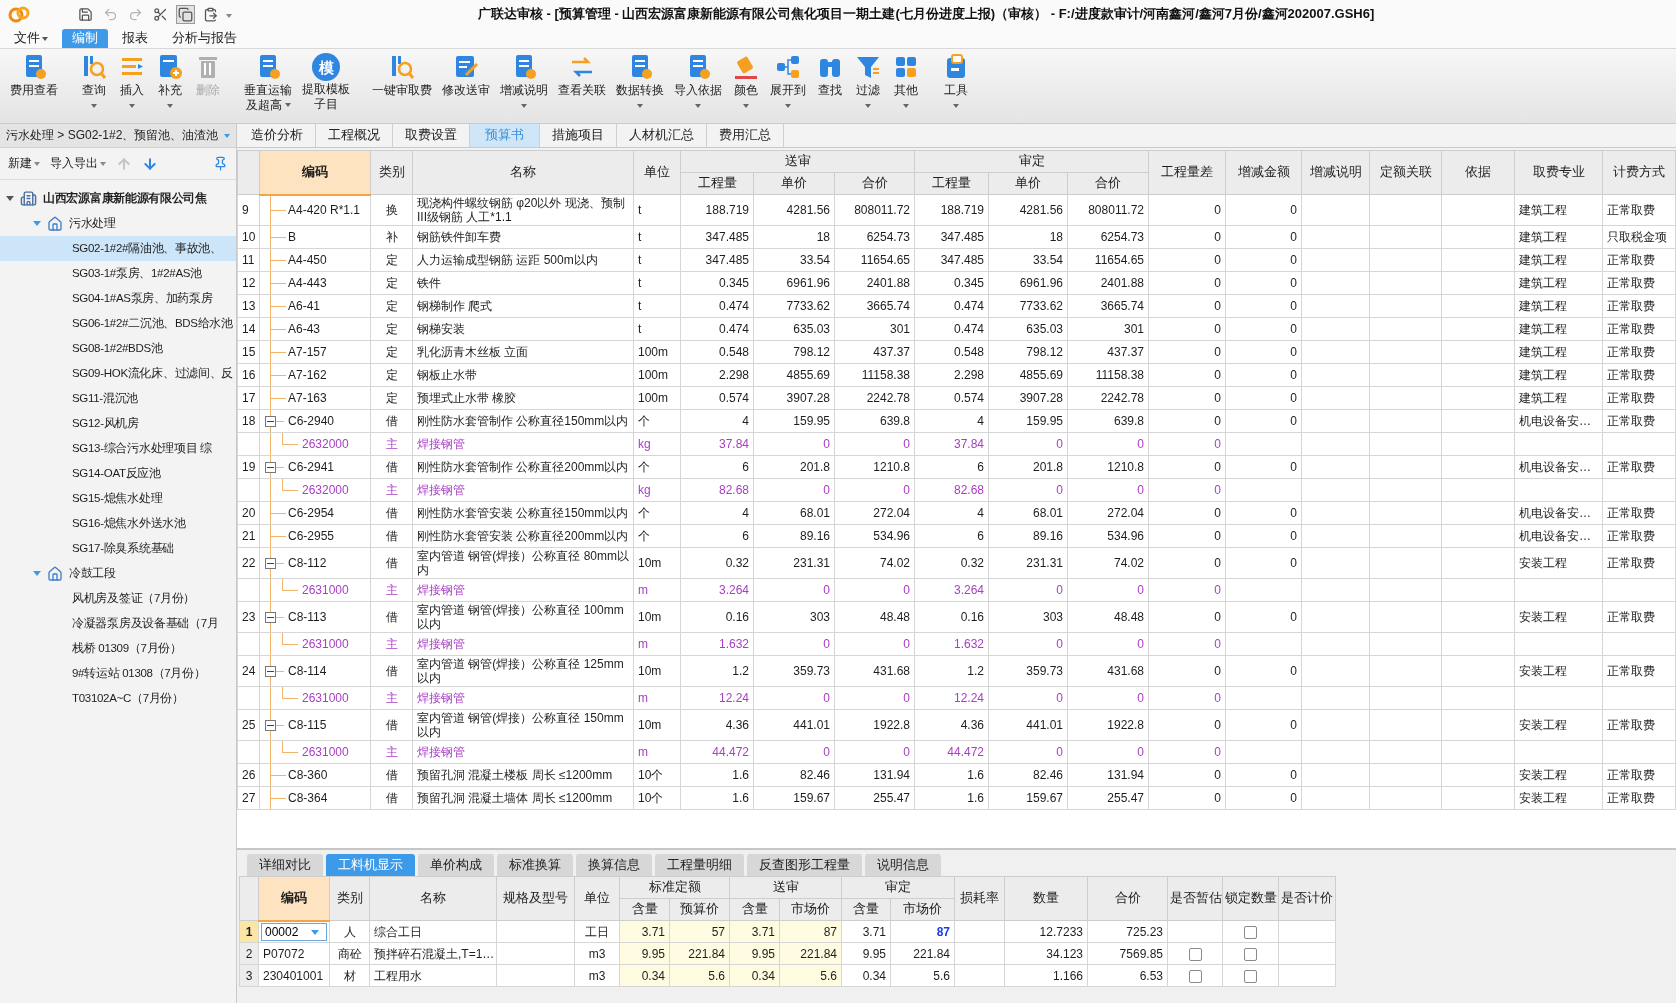 This screenshot has height=1003, width=1676. I want to click on column-header: 计费方式, so click(1639, 172).